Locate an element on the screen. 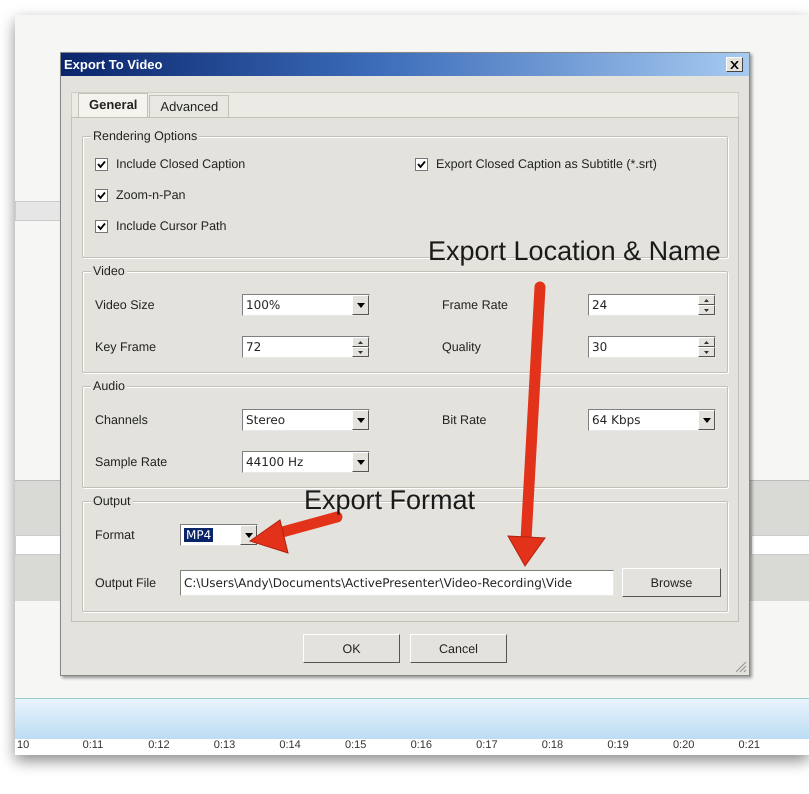 Image resolution: width=809 pixels, height=794 pixels. field-label: Video Size is located at coordinates (125, 305).